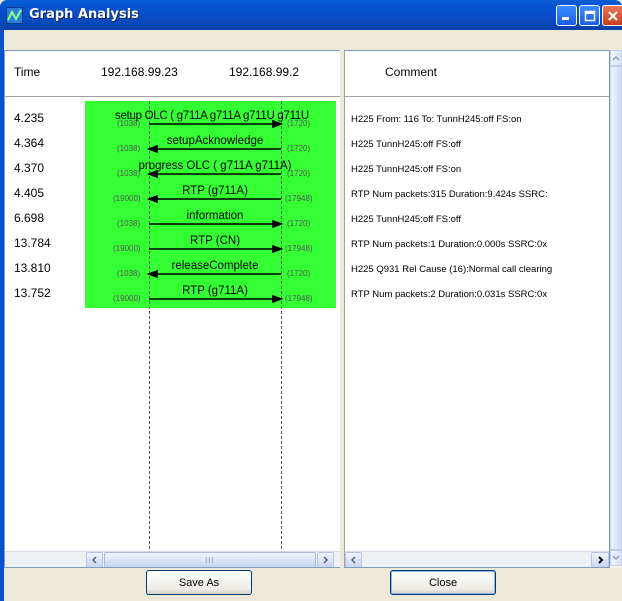 Image resolution: width=622 pixels, height=601 pixels. Describe the element at coordinates (443, 582) in the screenshot. I see `close-button: Close` at that location.